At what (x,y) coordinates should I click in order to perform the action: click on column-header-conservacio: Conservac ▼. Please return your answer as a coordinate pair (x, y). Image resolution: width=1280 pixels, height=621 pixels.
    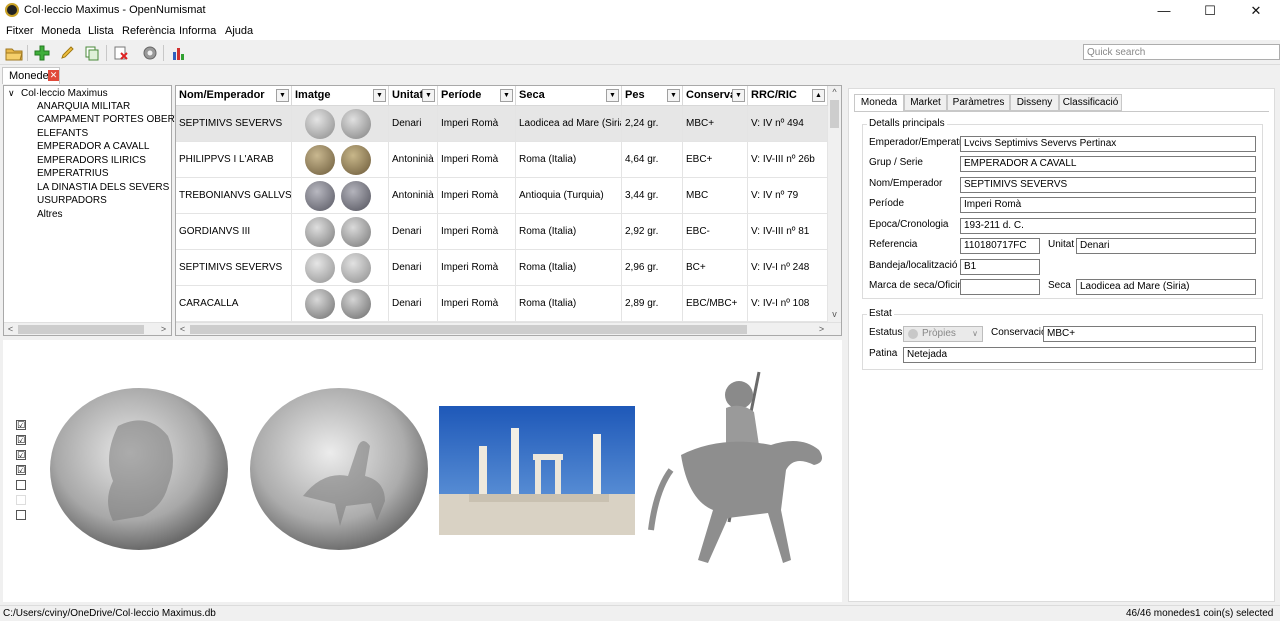
    Looking at the image, I should click on (715, 96).